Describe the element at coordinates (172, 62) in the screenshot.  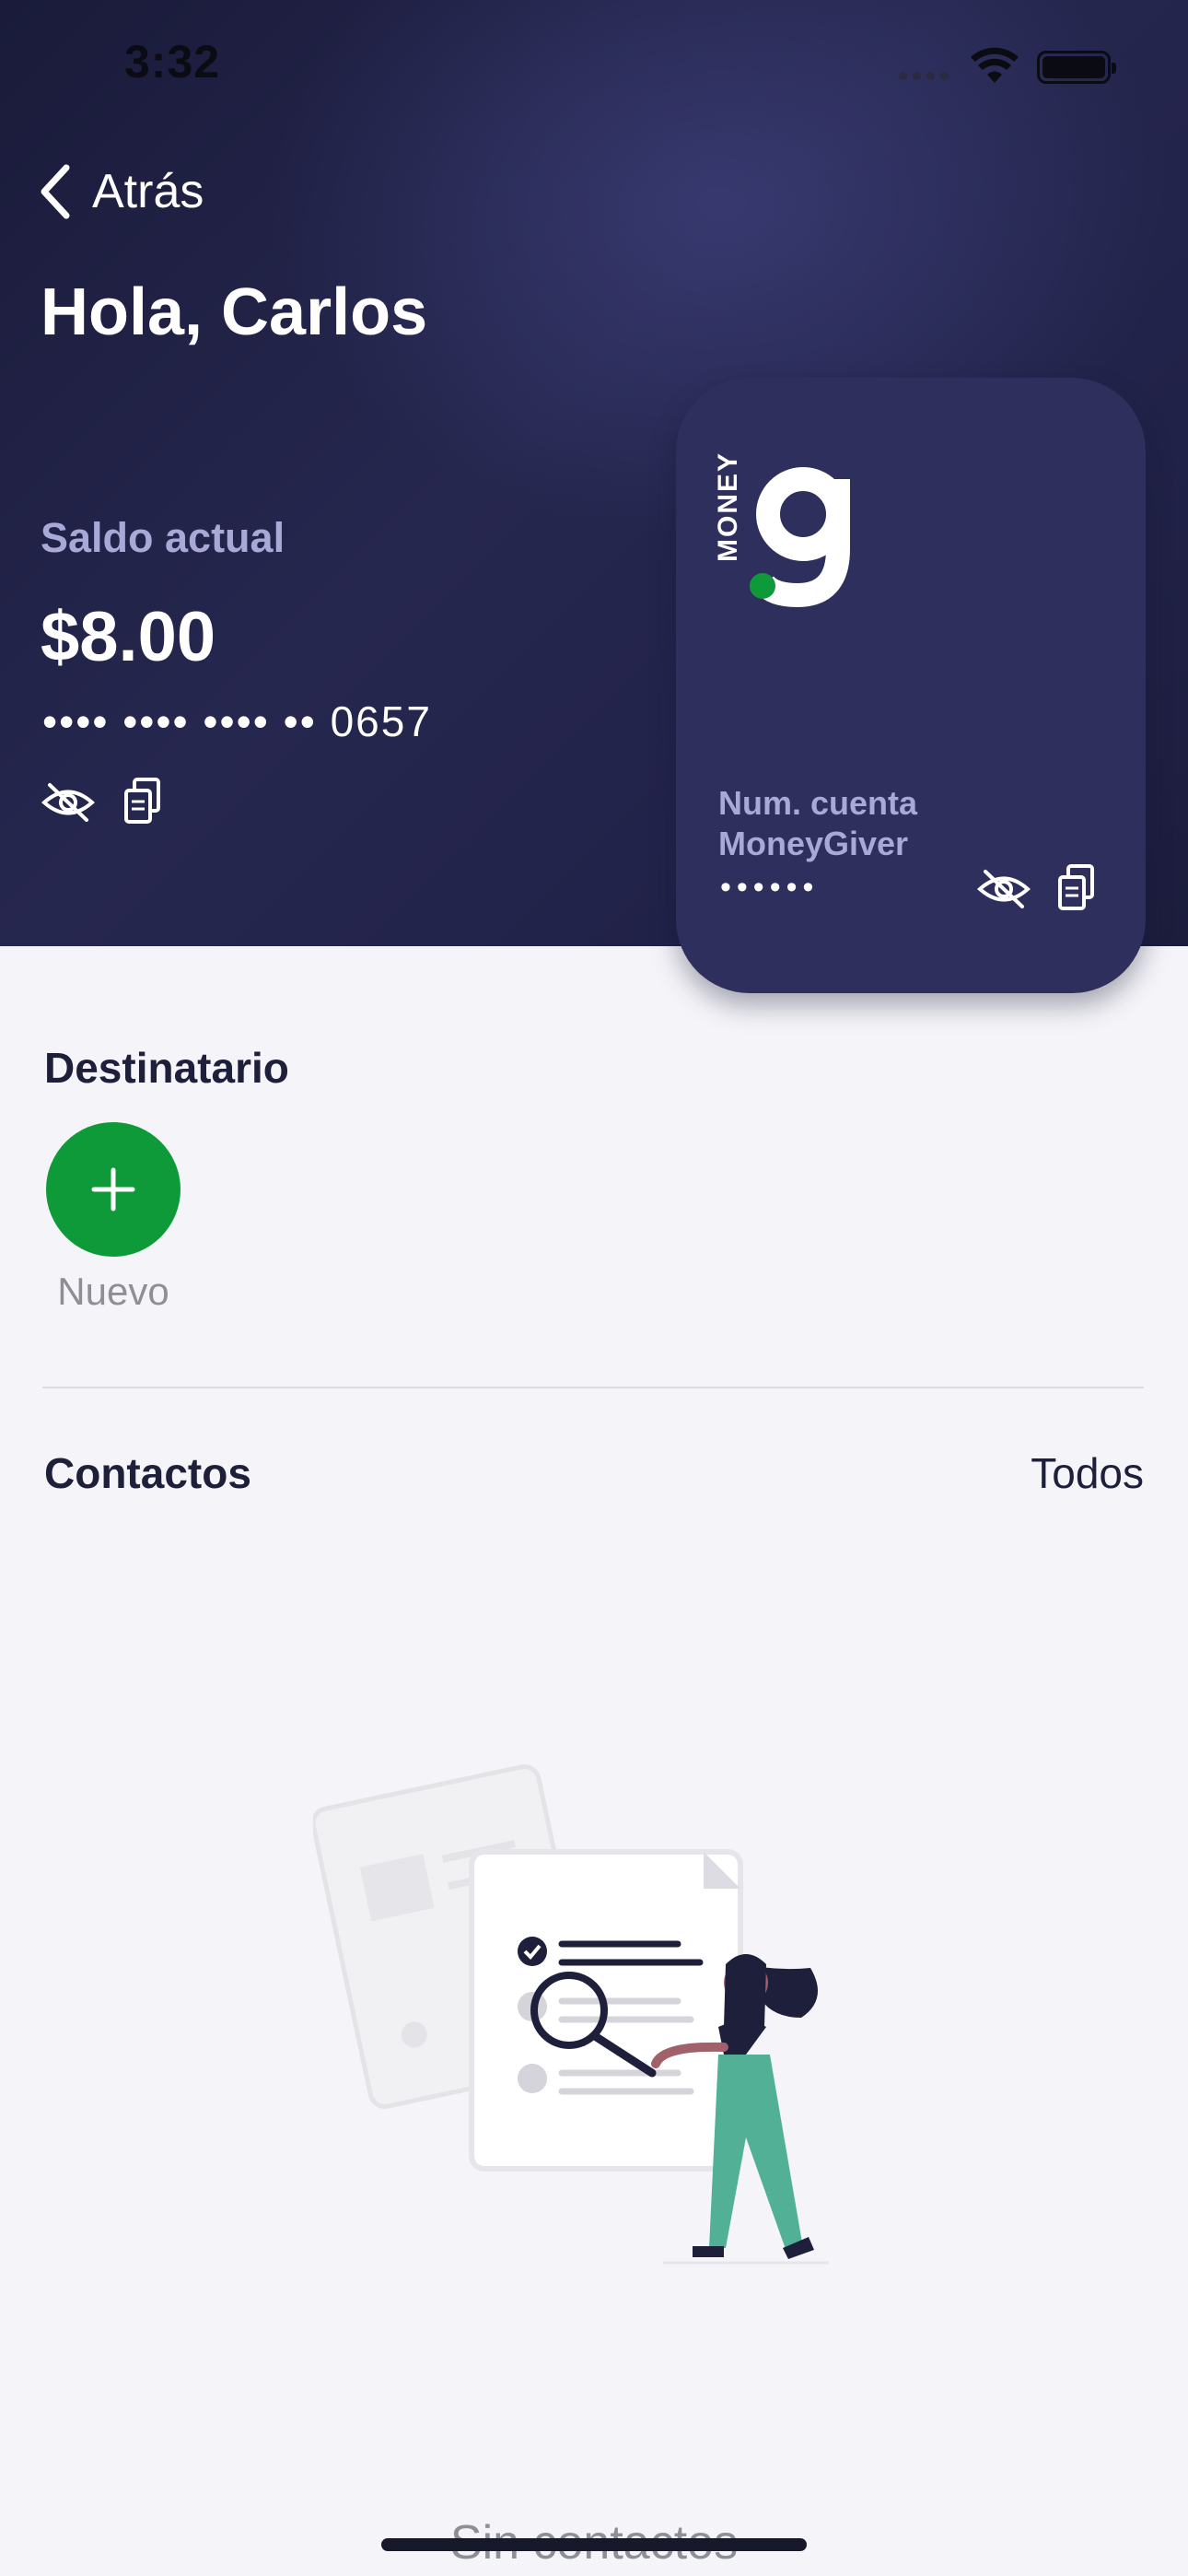
I see `status-time: 3:32` at that location.